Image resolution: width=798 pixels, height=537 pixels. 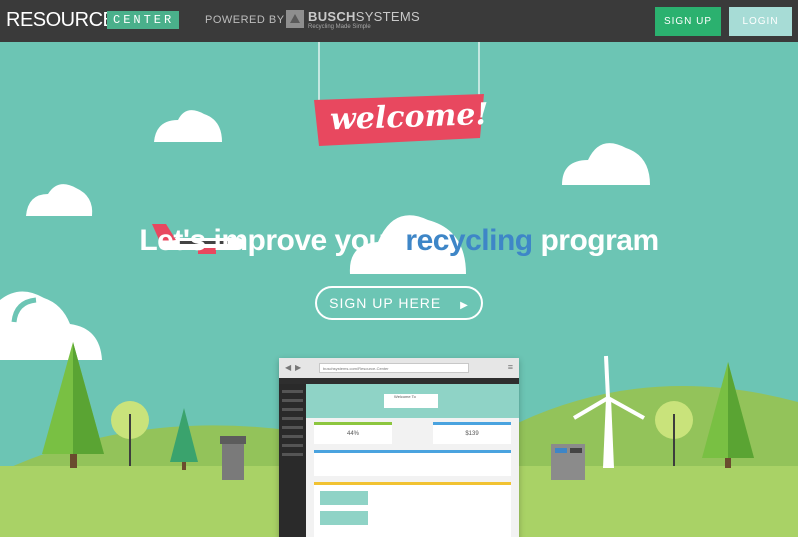 I want to click on logo-resource-text: RESOURCE, so click(x=61, y=20).